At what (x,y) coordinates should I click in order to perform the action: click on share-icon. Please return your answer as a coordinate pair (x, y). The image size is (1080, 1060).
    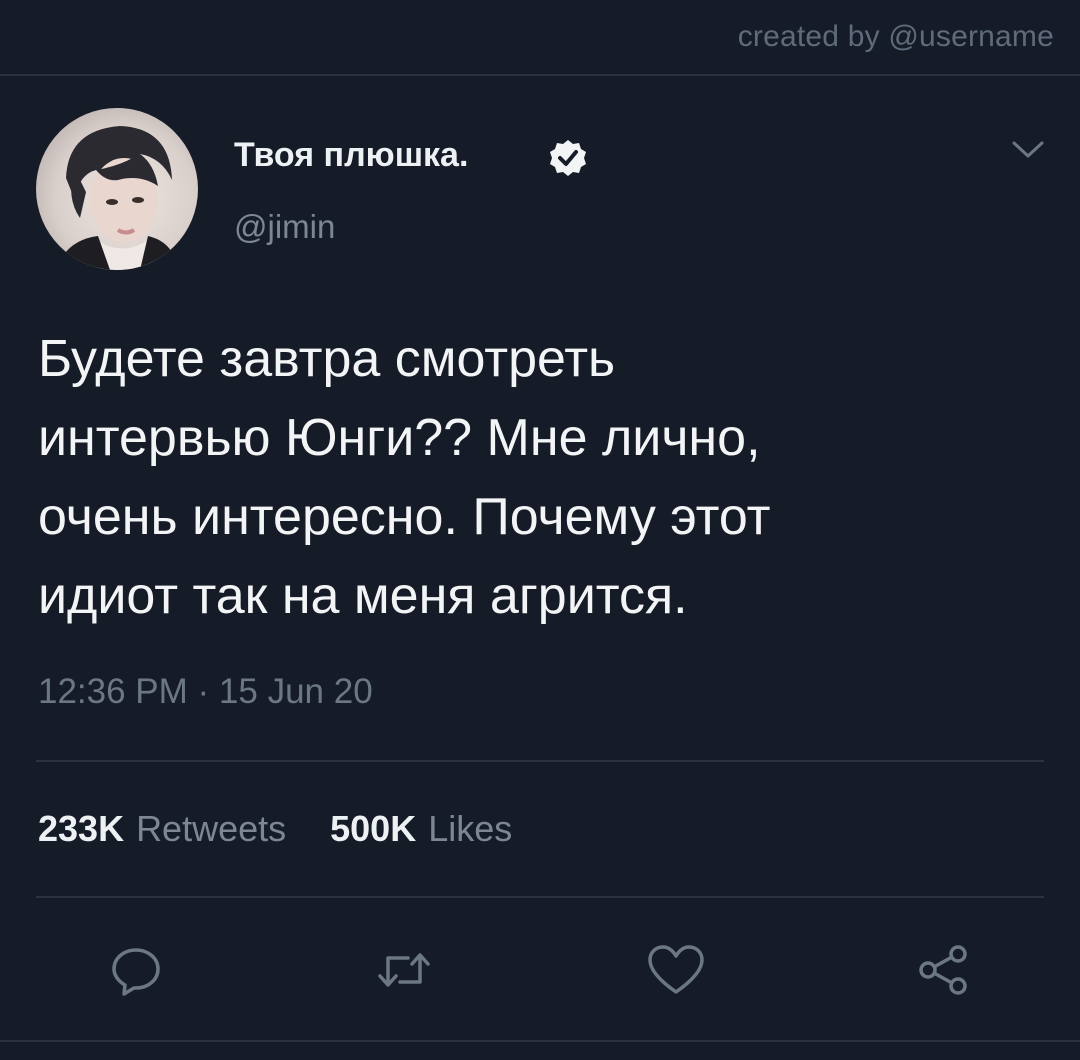
    Looking at the image, I should click on (943, 970).